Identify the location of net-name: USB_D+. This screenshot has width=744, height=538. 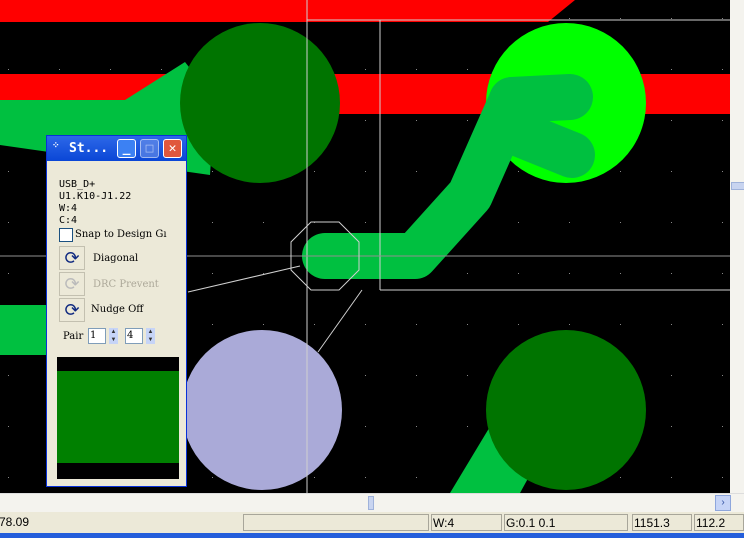
(77, 184).